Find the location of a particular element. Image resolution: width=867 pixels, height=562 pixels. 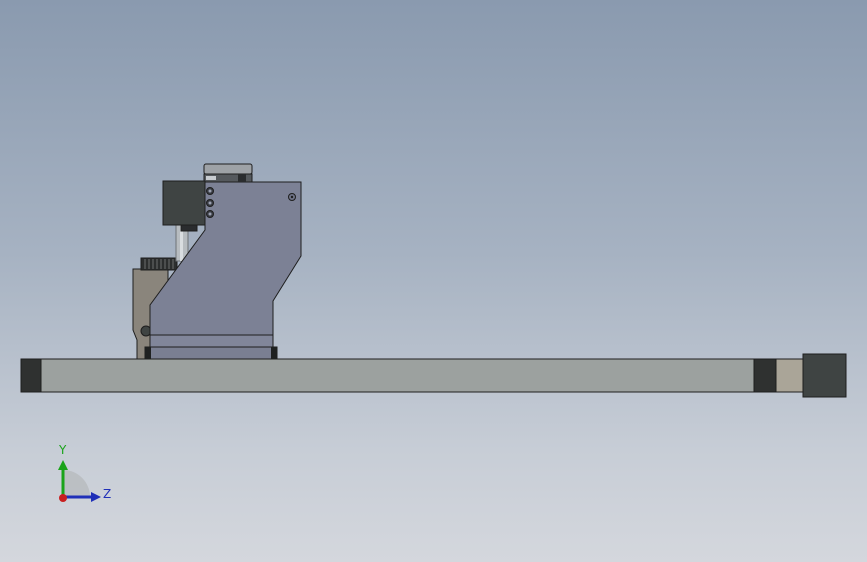

linear-rail is located at coordinates (433, 375).